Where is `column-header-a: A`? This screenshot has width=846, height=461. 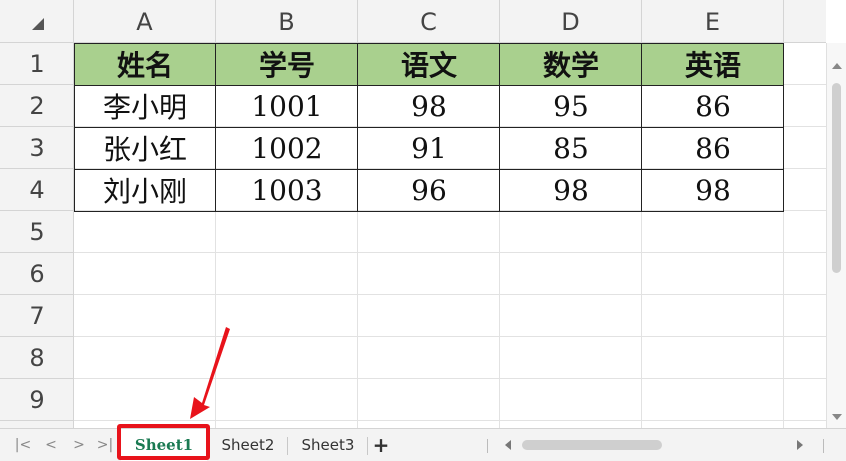
column-header-a: A is located at coordinates (145, 21).